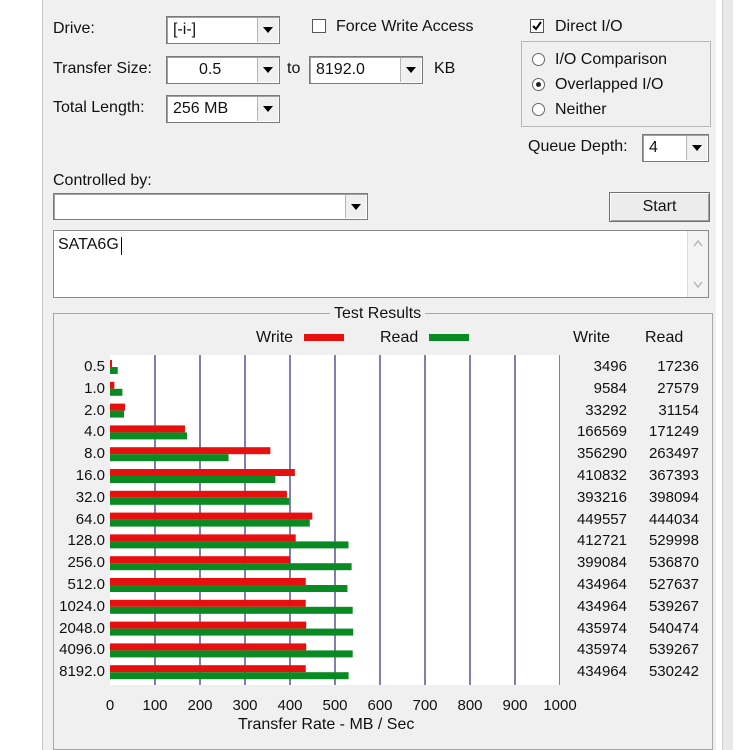  What do you see at coordinates (606, 410) in the screenshot?
I see `write-value: 33292` at bounding box center [606, 410].